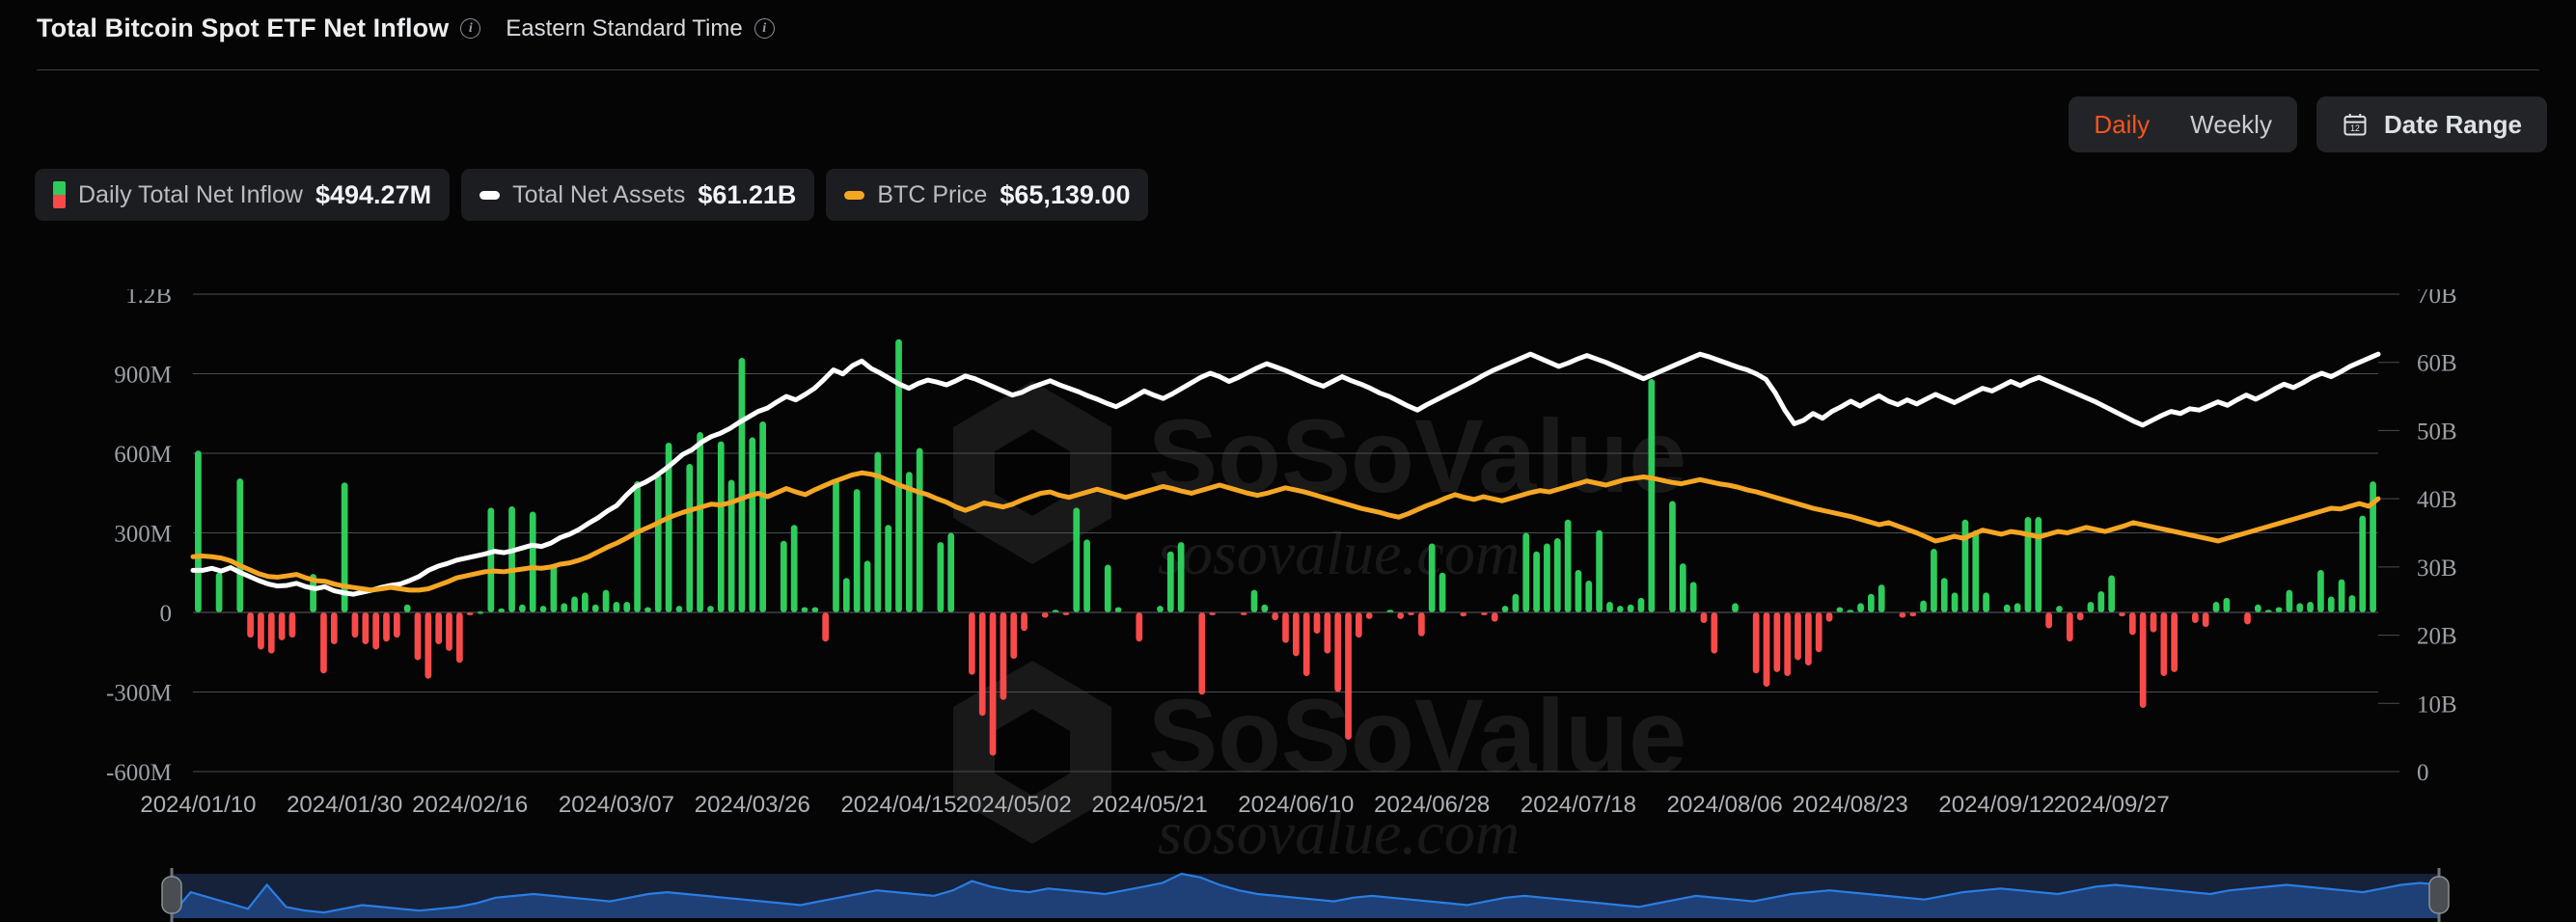 This screenshot has width=2576, height=922. What do you see at coordinates (2432, 124) in the screenshot?
I see `date-range-button: 12 Date Range` at bounding box center [2432, 124].